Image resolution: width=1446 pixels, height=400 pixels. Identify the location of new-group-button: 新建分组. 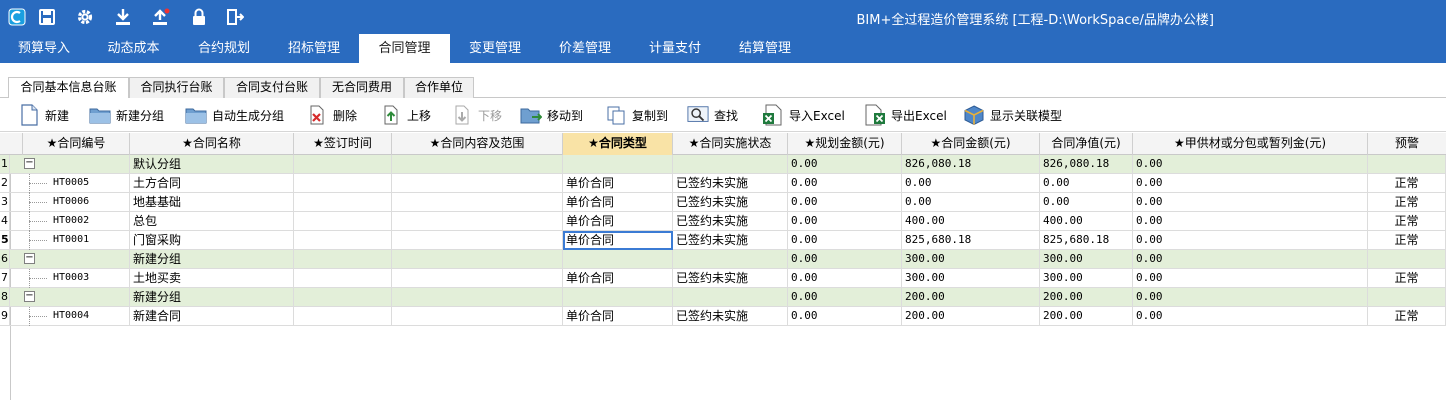
(126, 115).